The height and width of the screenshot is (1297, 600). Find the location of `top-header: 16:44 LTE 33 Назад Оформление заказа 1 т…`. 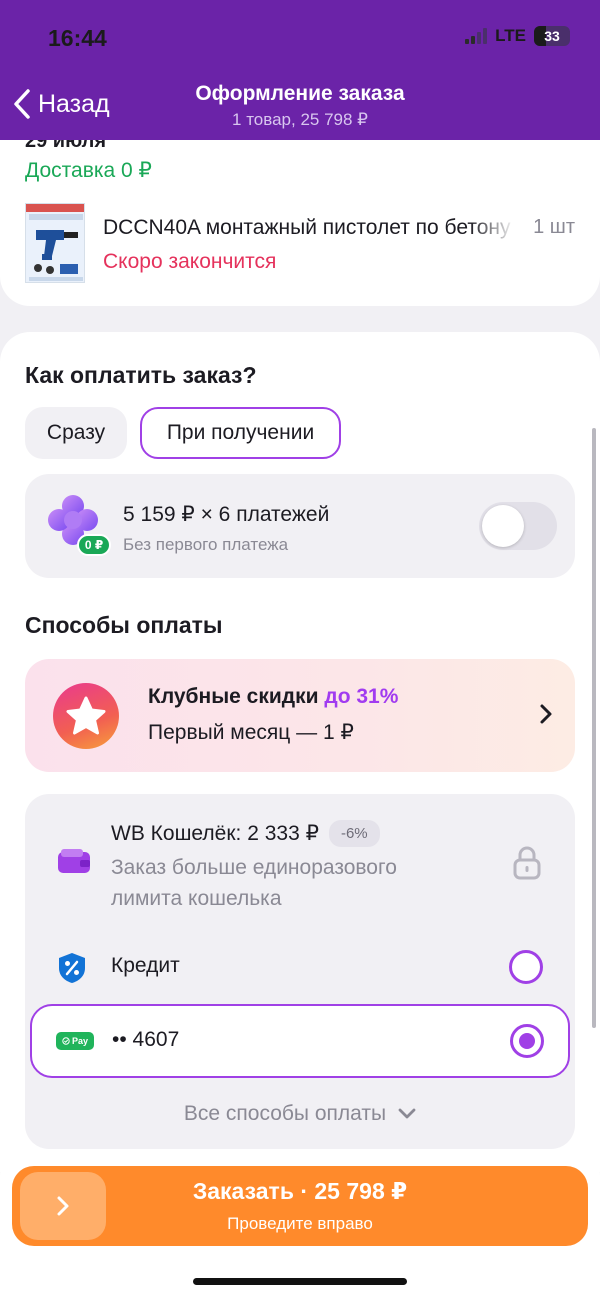

top-header: 16:44 LTE 33 Назад Оформление заказа 1 т… is located at coordinates (300, 70).